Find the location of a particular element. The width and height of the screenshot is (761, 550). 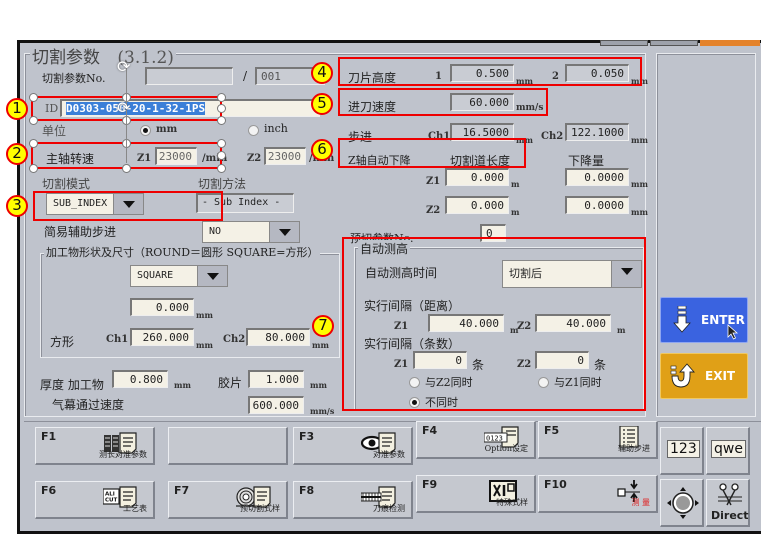

alpha-keyboard-button: qwe is located at coordinates (728, 451).